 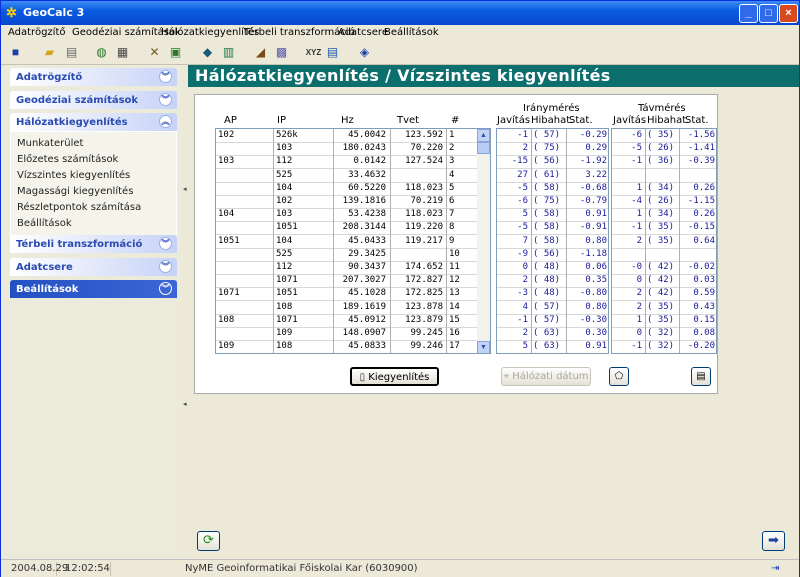 What do you see at coordinates (93, 122) in the screenshot?
I see `panel-header: Hálózatkiegyenlítés ︽` at bounding box center [93, 122].